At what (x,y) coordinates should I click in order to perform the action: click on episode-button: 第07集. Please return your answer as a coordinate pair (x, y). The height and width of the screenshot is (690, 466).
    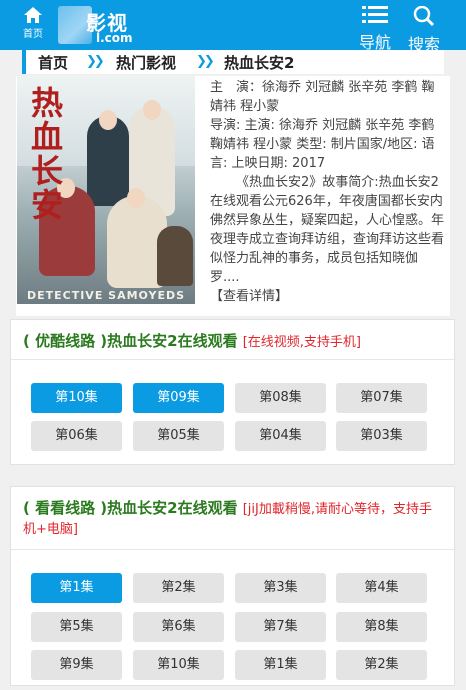
    Looking at the image, I should click on (381, 398).